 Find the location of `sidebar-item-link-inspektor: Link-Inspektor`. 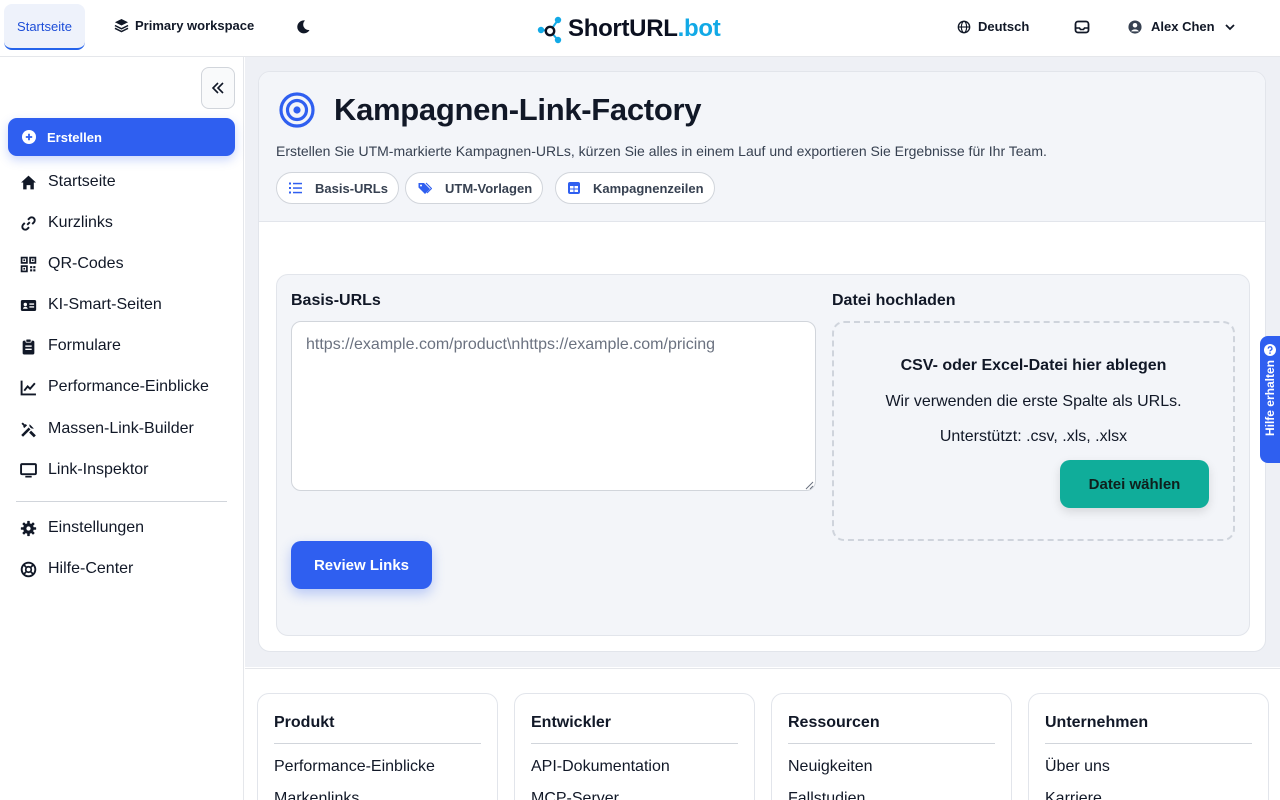

sidebar-item-link-inspektor: Link-Inspektor is located at coordinates (84, 470).